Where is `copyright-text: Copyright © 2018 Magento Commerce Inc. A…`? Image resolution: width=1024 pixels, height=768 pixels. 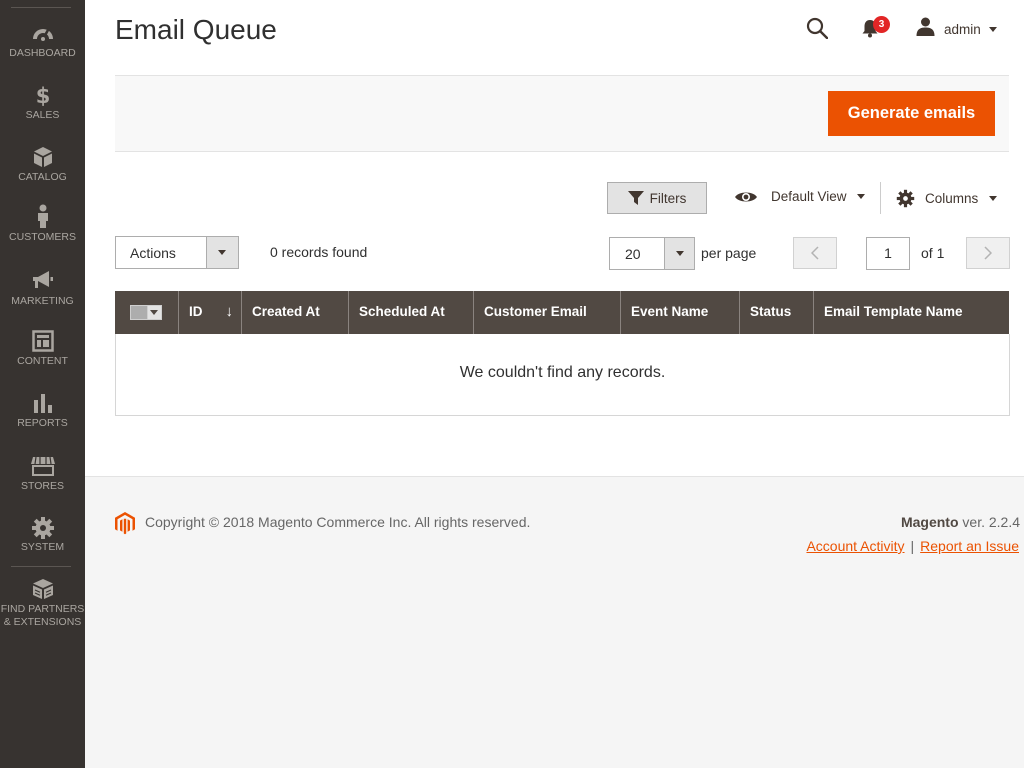 copyright-text: Copyright © 2018 Magento Commerce Inc. A… is located at coordinates (338, 522).